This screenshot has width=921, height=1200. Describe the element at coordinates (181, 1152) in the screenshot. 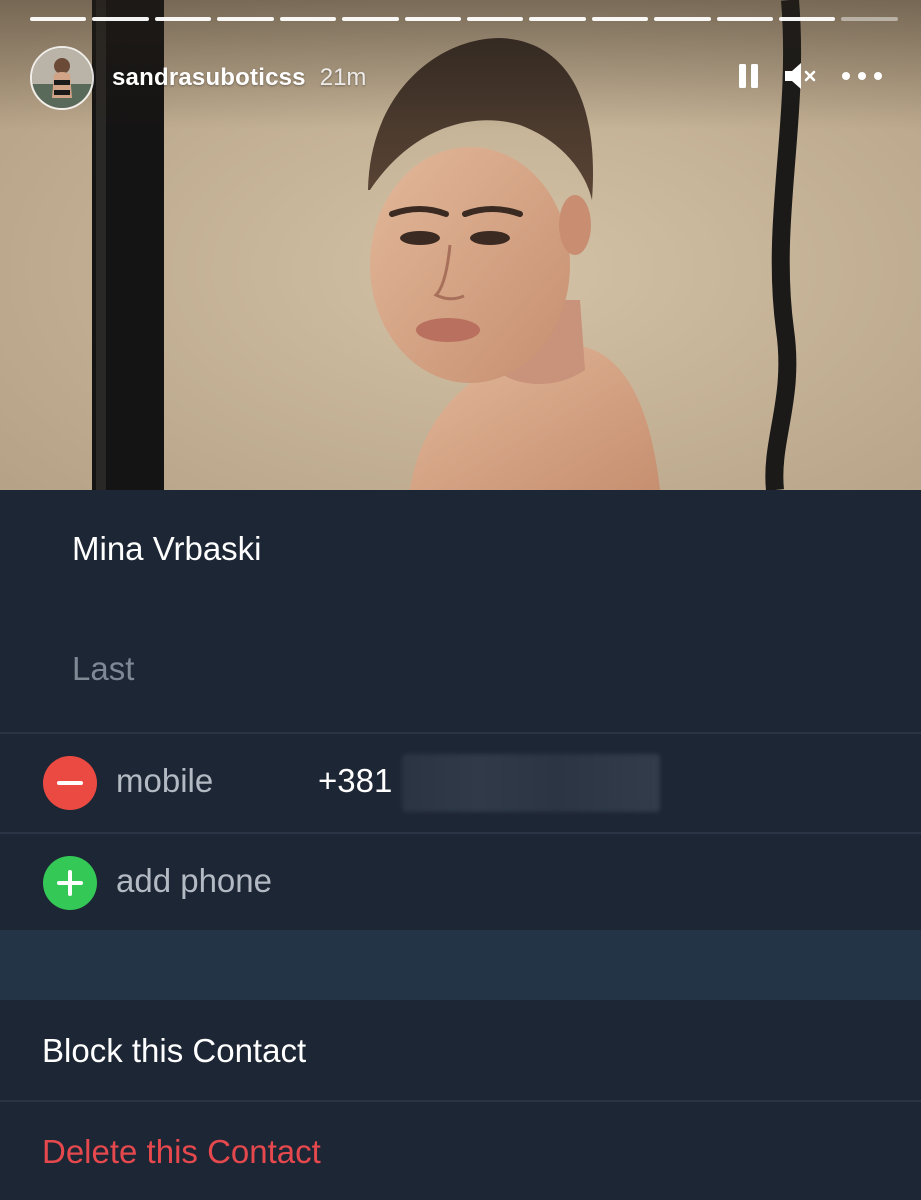

I see `delete-contact-button: Delete this Contact` at that location.